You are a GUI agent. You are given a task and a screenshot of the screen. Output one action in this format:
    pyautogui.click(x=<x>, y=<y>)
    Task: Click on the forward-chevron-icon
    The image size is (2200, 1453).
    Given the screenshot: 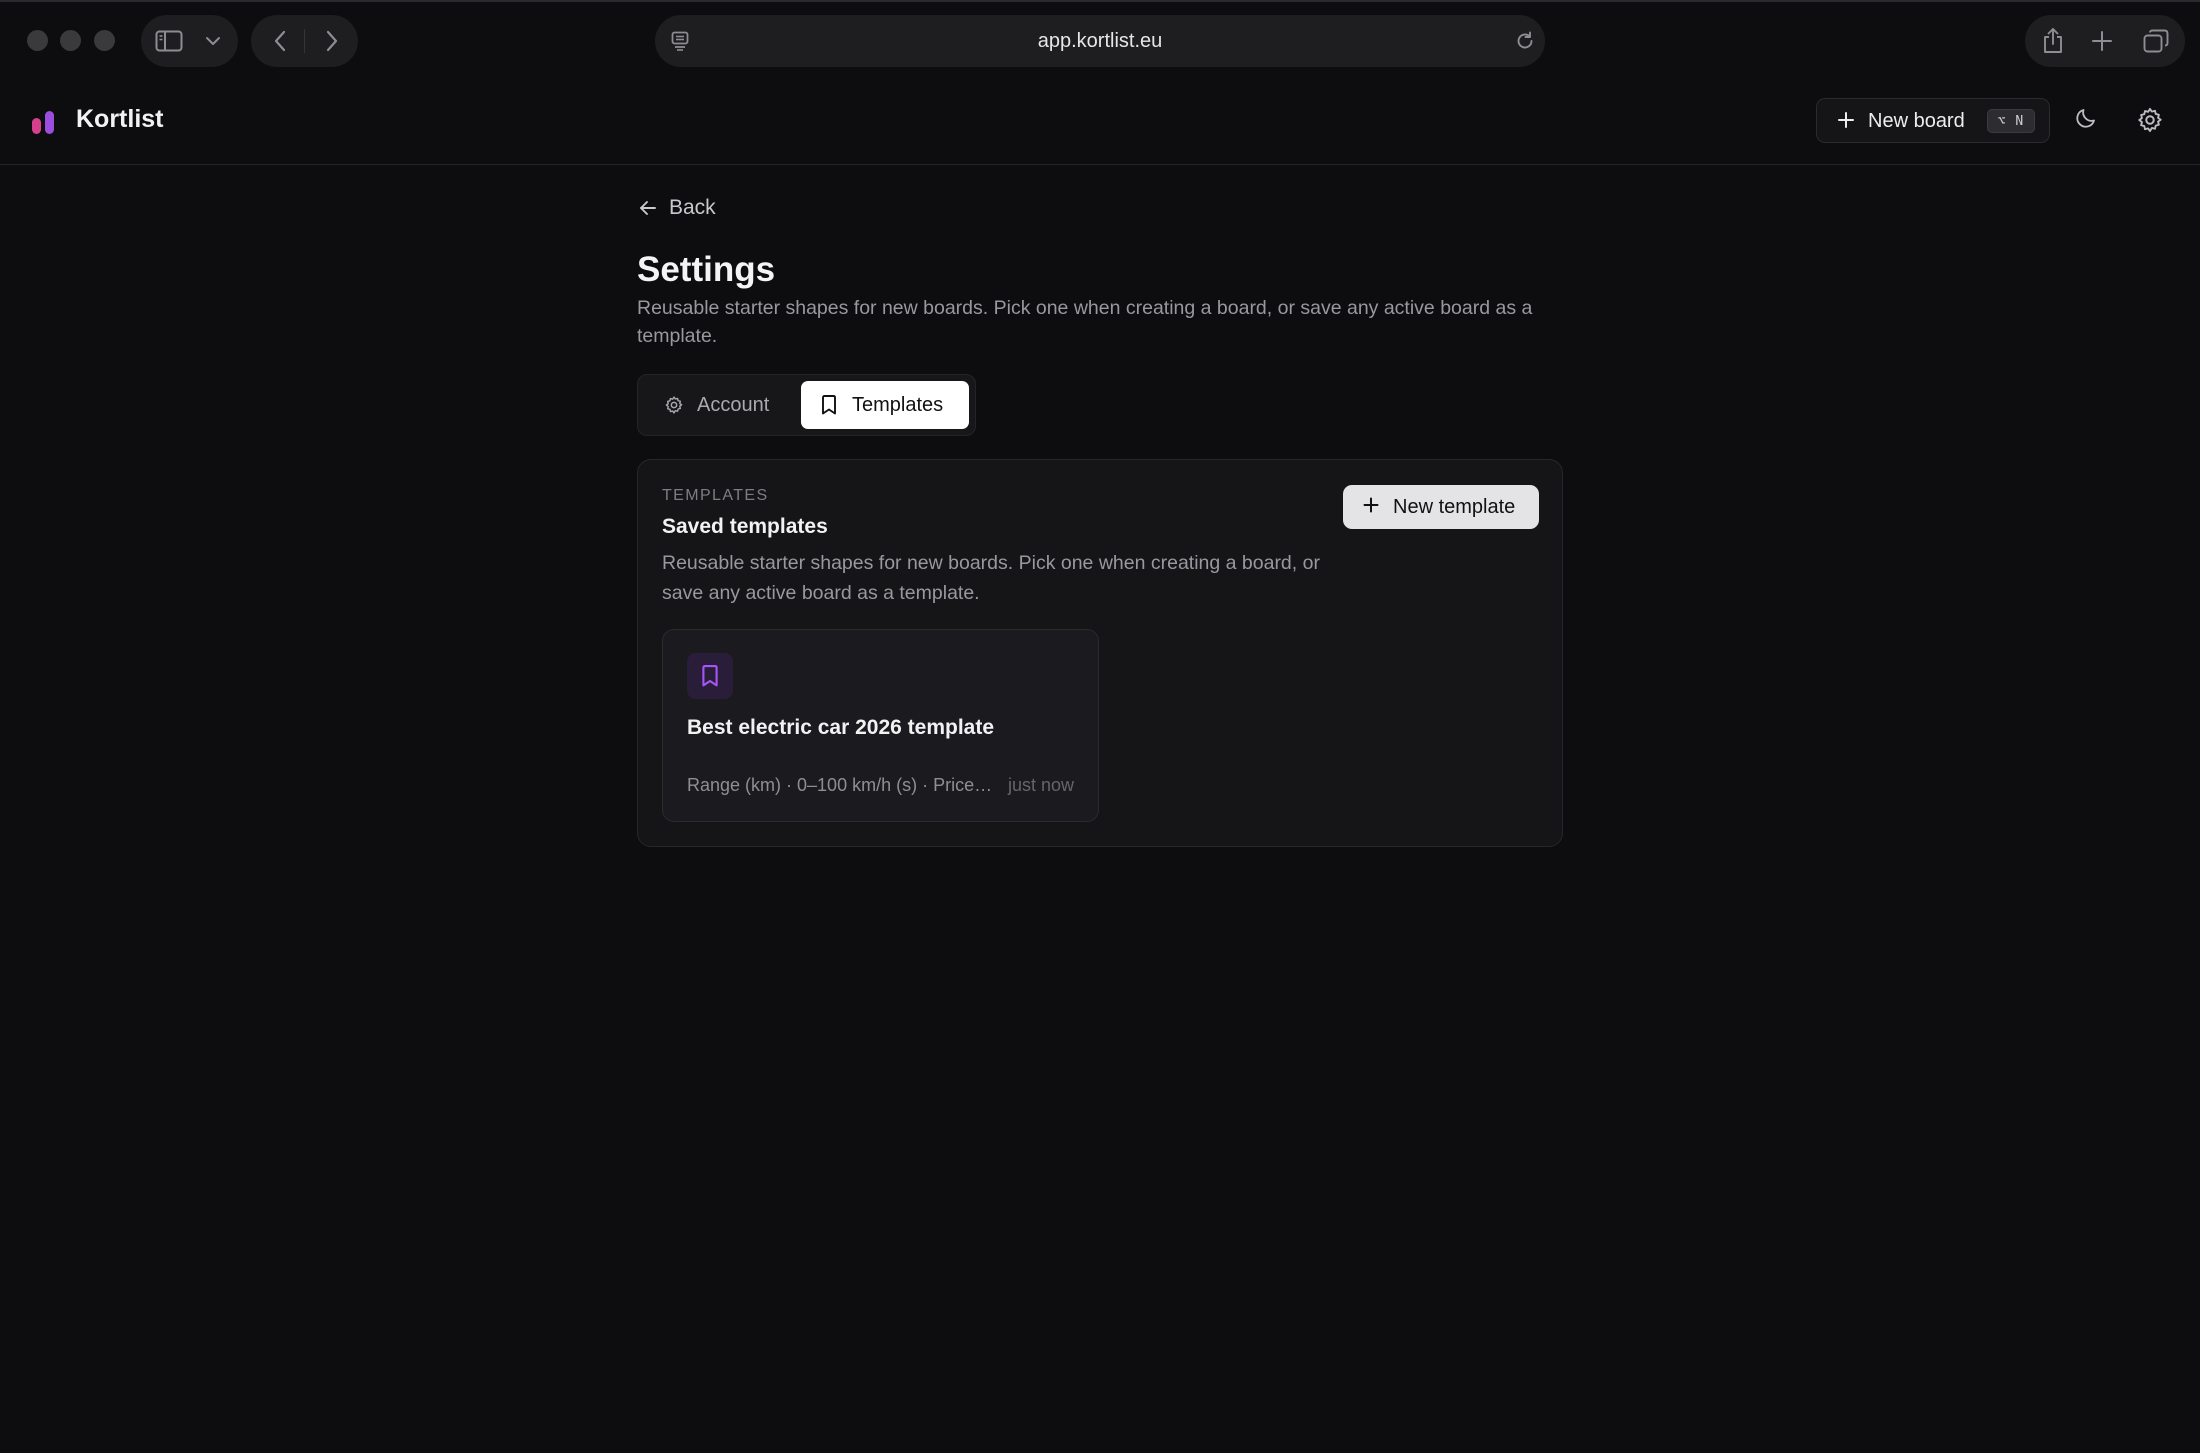 What is the action you would take?
    pyautogui.click(x=332, y=41)
    